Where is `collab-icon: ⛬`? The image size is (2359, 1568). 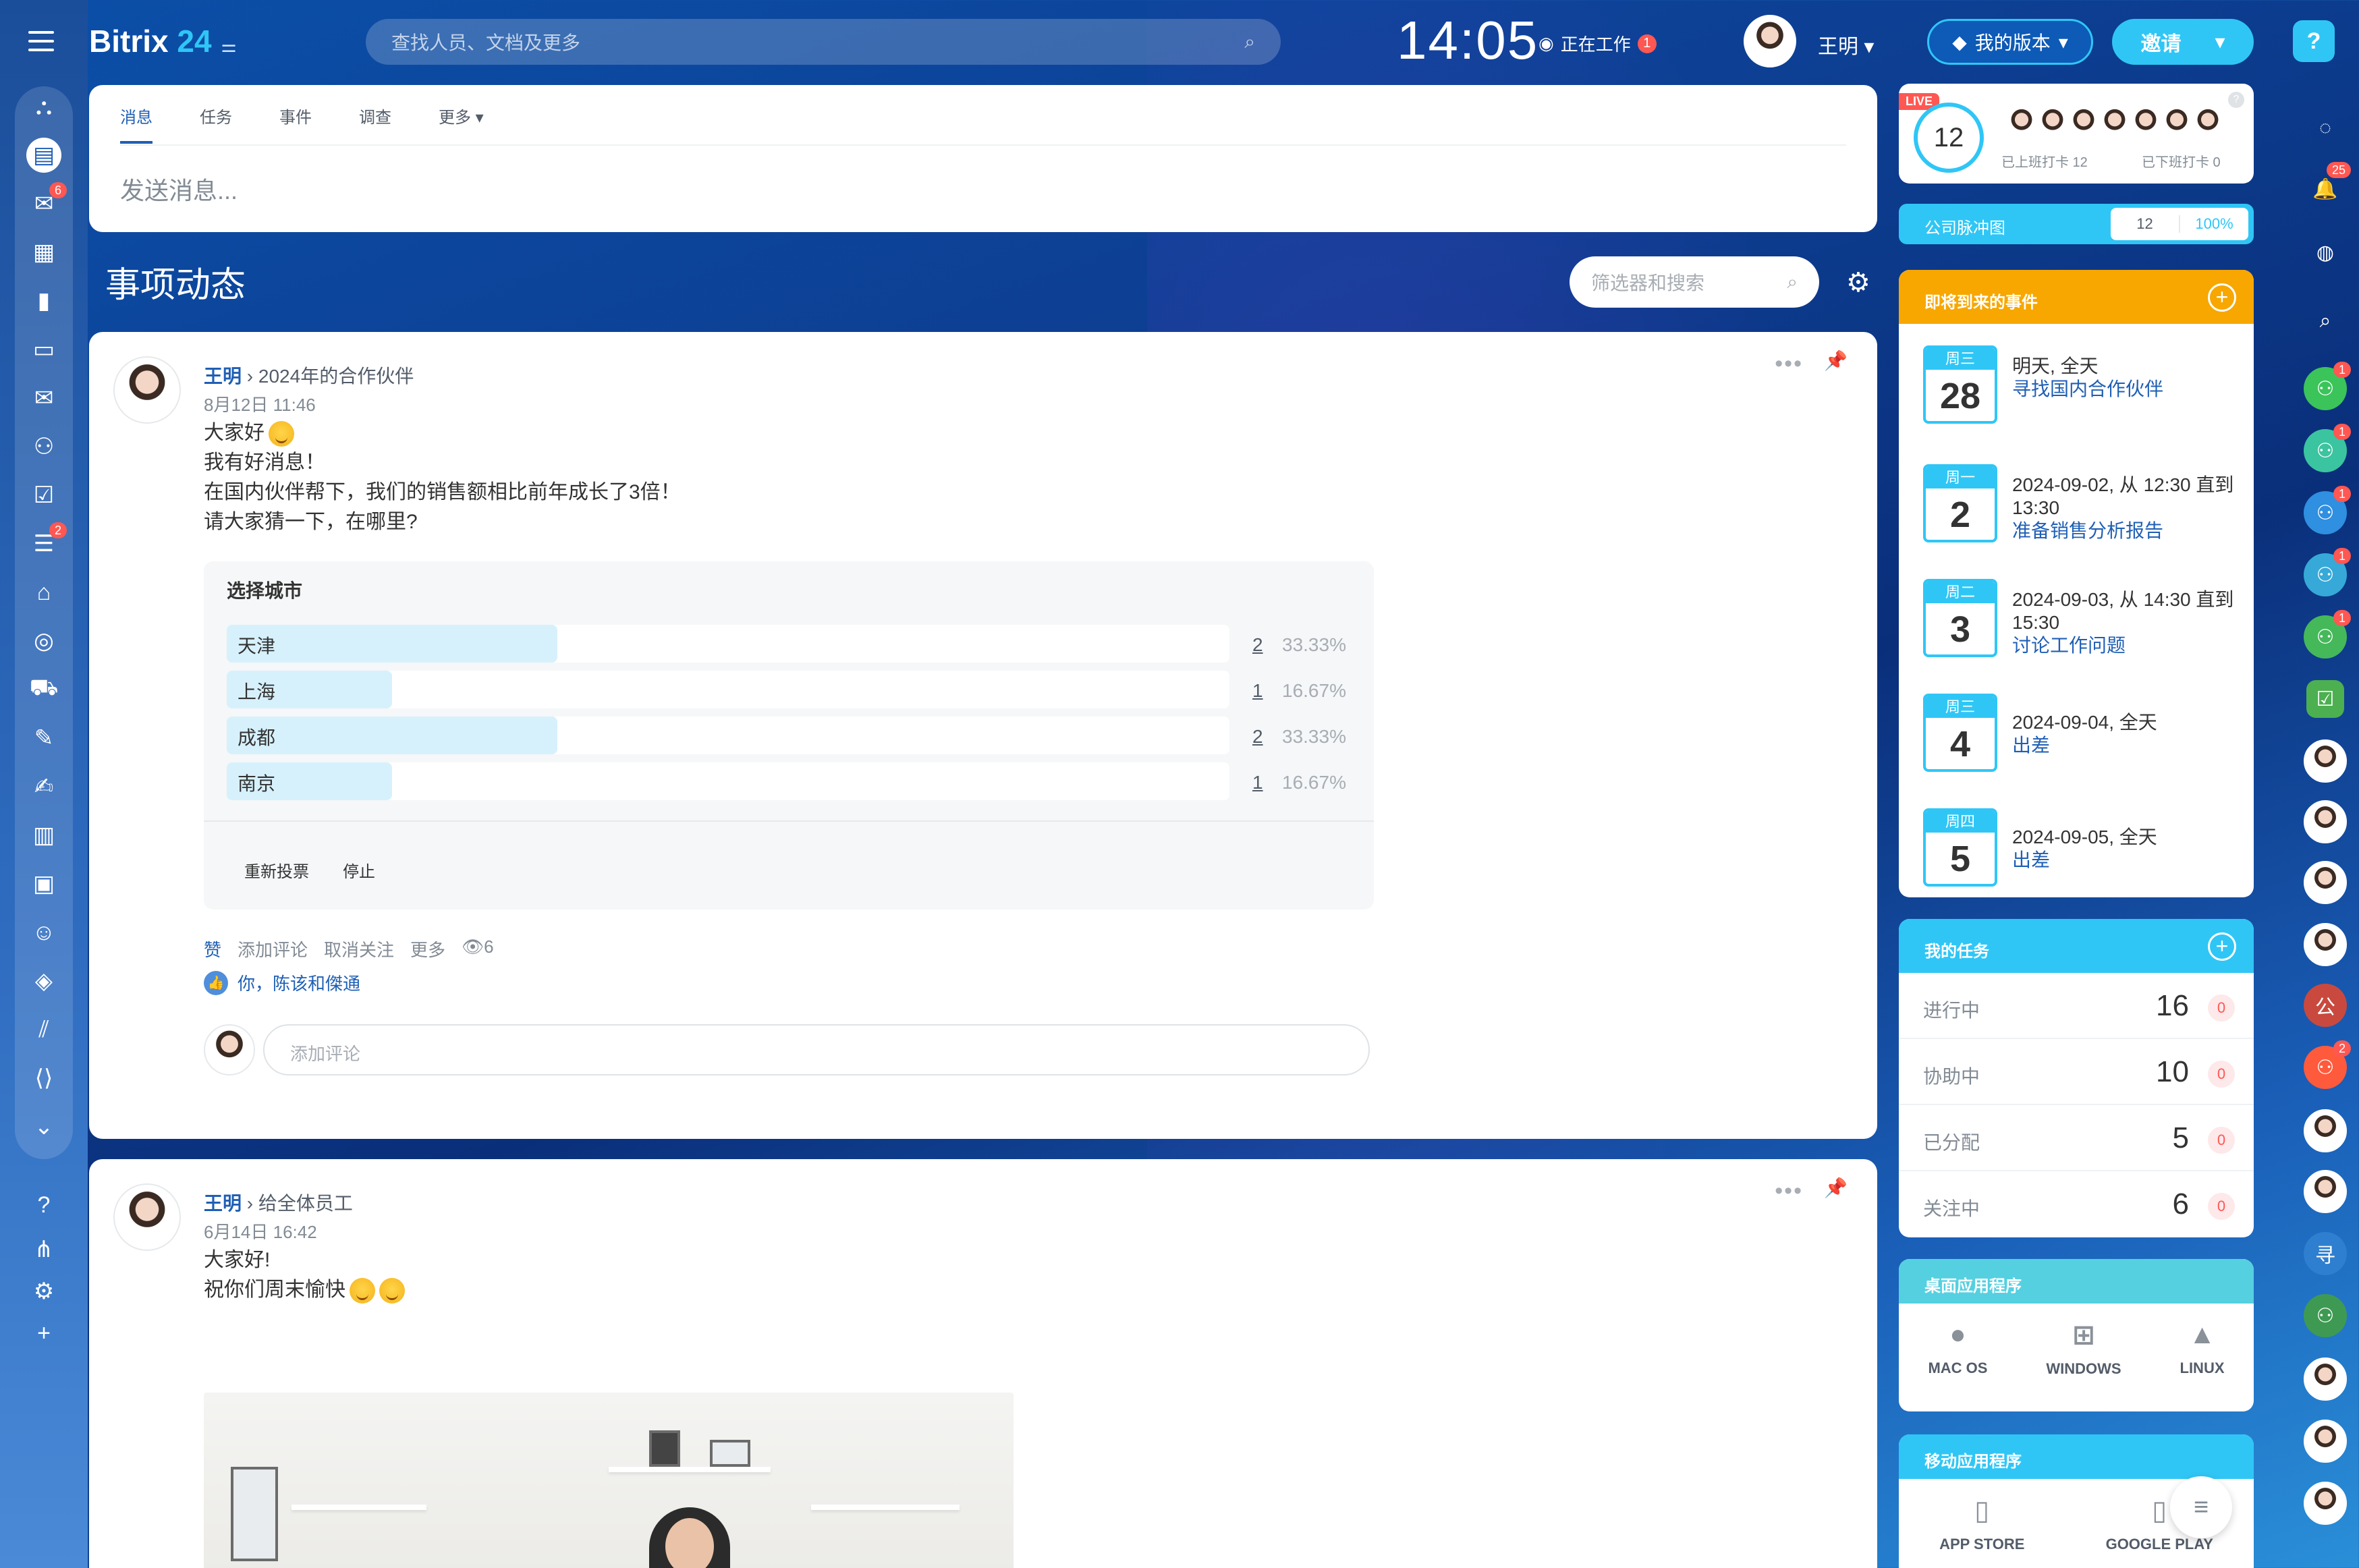 collab-icon: ⛬ is located at coordinates (44, 106).